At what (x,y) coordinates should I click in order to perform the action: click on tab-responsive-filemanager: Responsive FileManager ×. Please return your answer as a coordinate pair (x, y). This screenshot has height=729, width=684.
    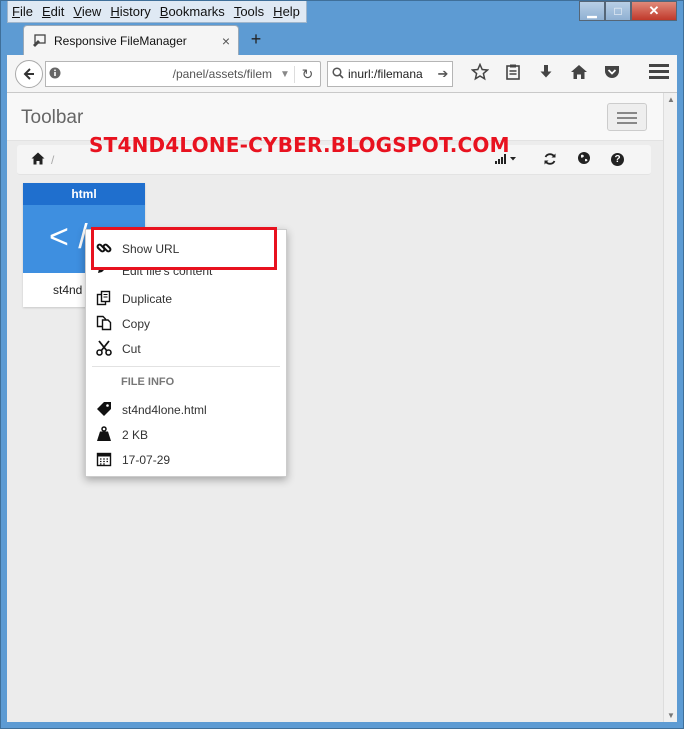
    Looking at the image, I should click on (131, 40).